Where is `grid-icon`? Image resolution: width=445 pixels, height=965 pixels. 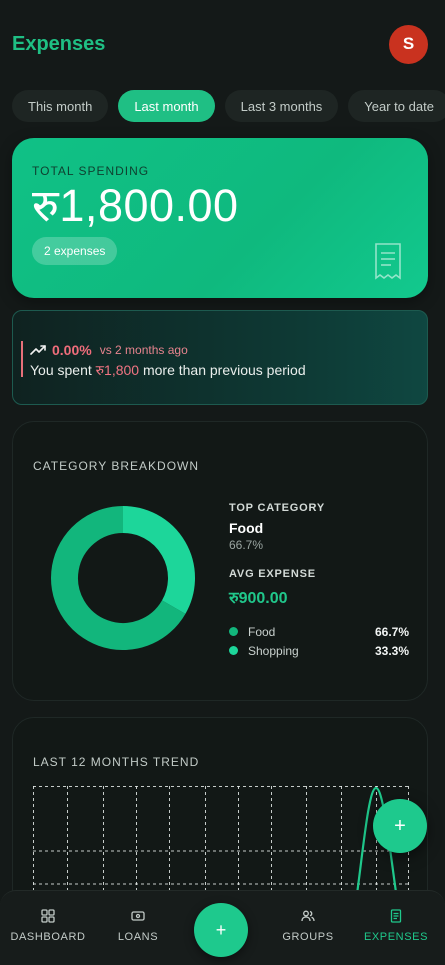
grid-icon is located at coordinates (48, 916).